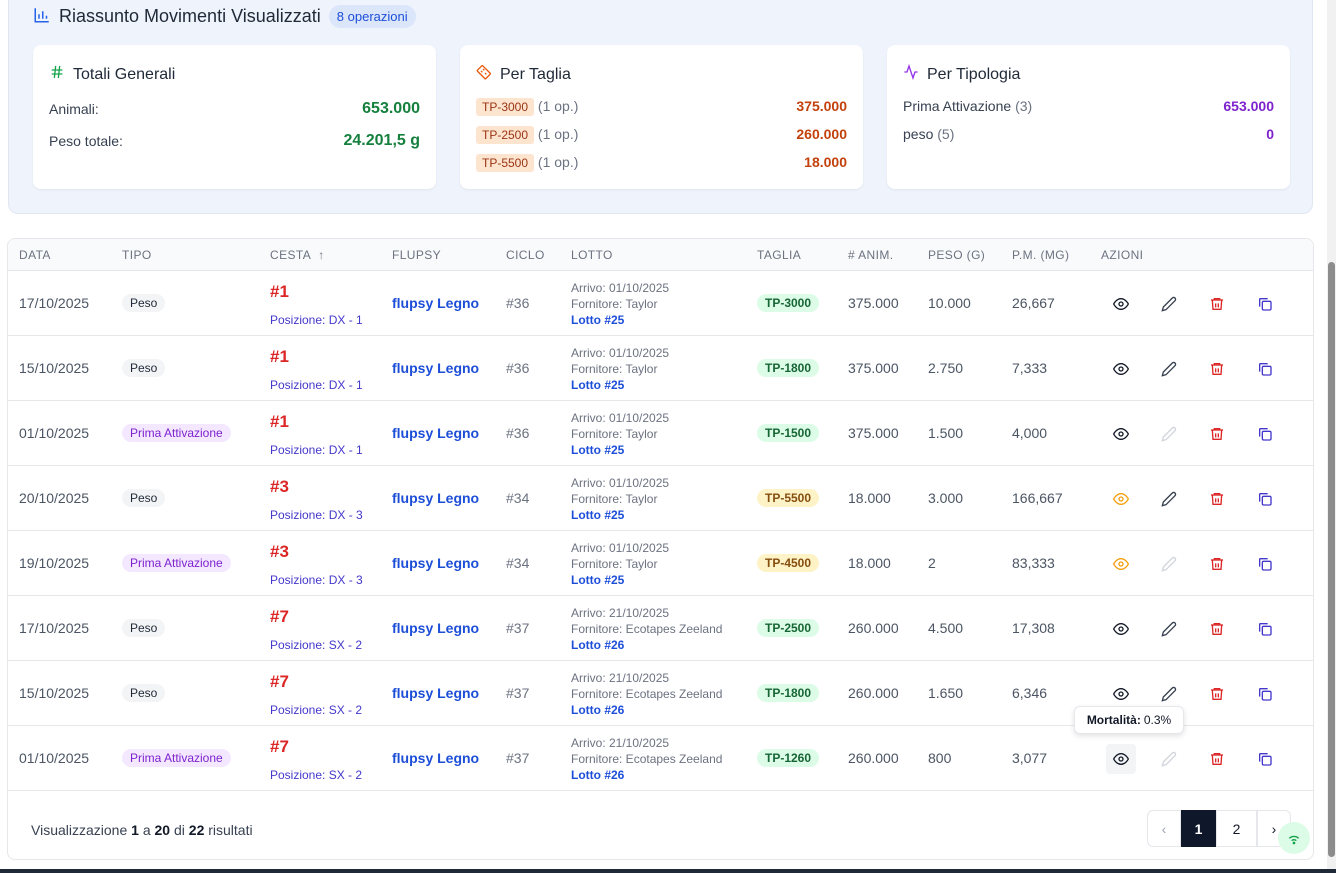  I want to click on cell-data: 15/10/2025, so click(54, 693).